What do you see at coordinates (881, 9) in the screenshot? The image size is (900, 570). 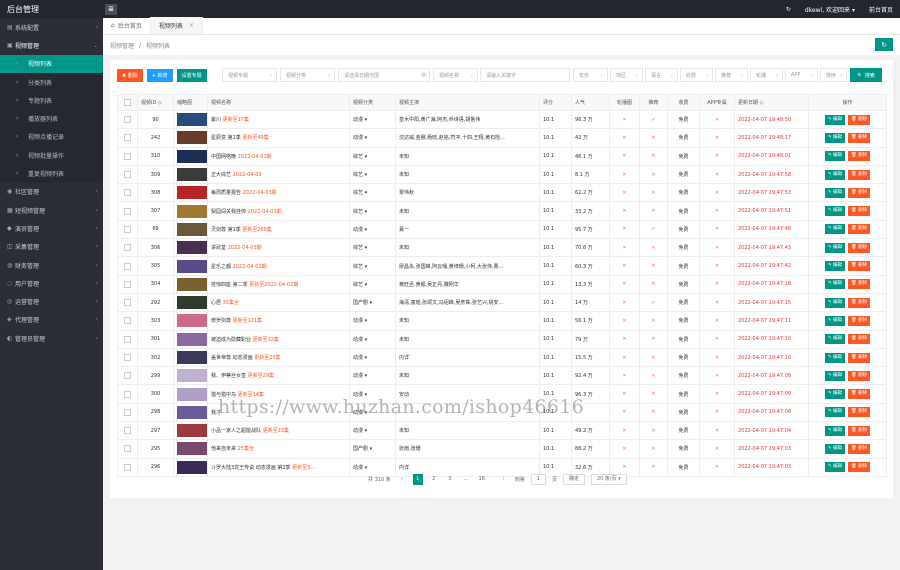 I see `frontend-home-link: 前台首页` at bounding box center [881, 9].